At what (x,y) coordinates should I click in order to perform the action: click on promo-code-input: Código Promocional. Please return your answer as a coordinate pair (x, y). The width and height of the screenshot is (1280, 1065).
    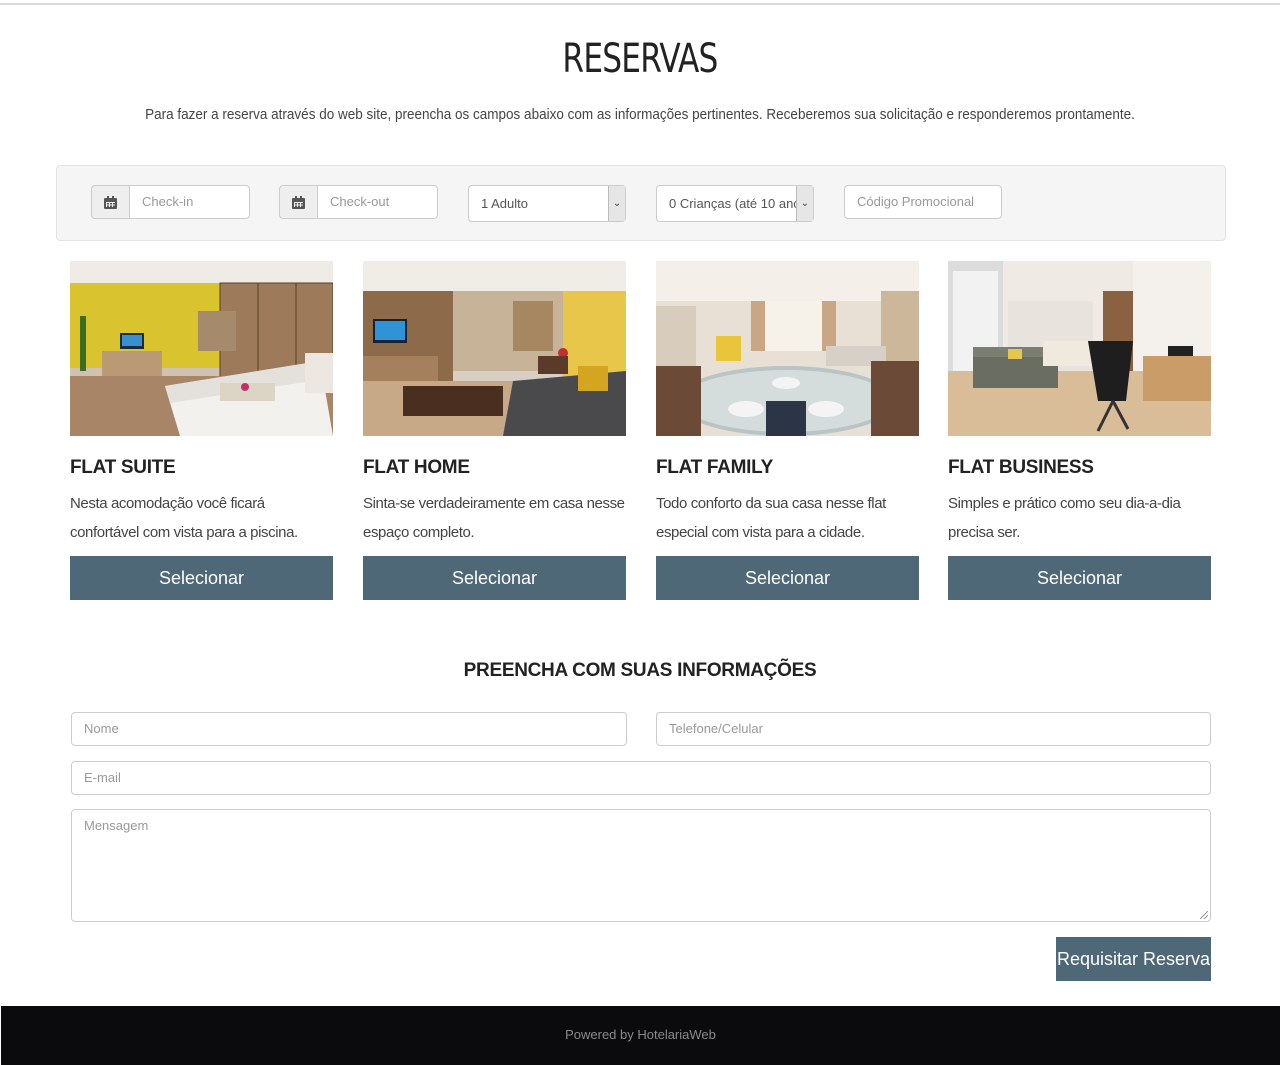
    Looking at the image, I should click on (923, 202).